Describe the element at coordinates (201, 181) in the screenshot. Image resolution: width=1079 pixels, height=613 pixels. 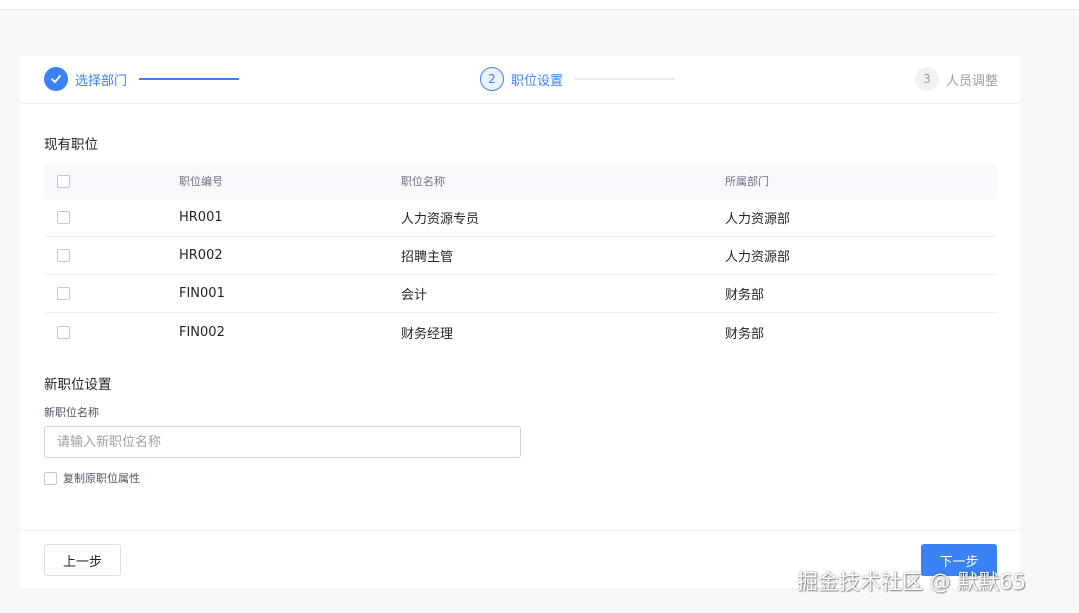
I see `column-header-code: 职位编号` at that location.